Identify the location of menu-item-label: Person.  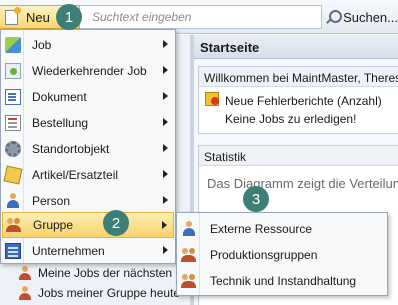
(51, 201).